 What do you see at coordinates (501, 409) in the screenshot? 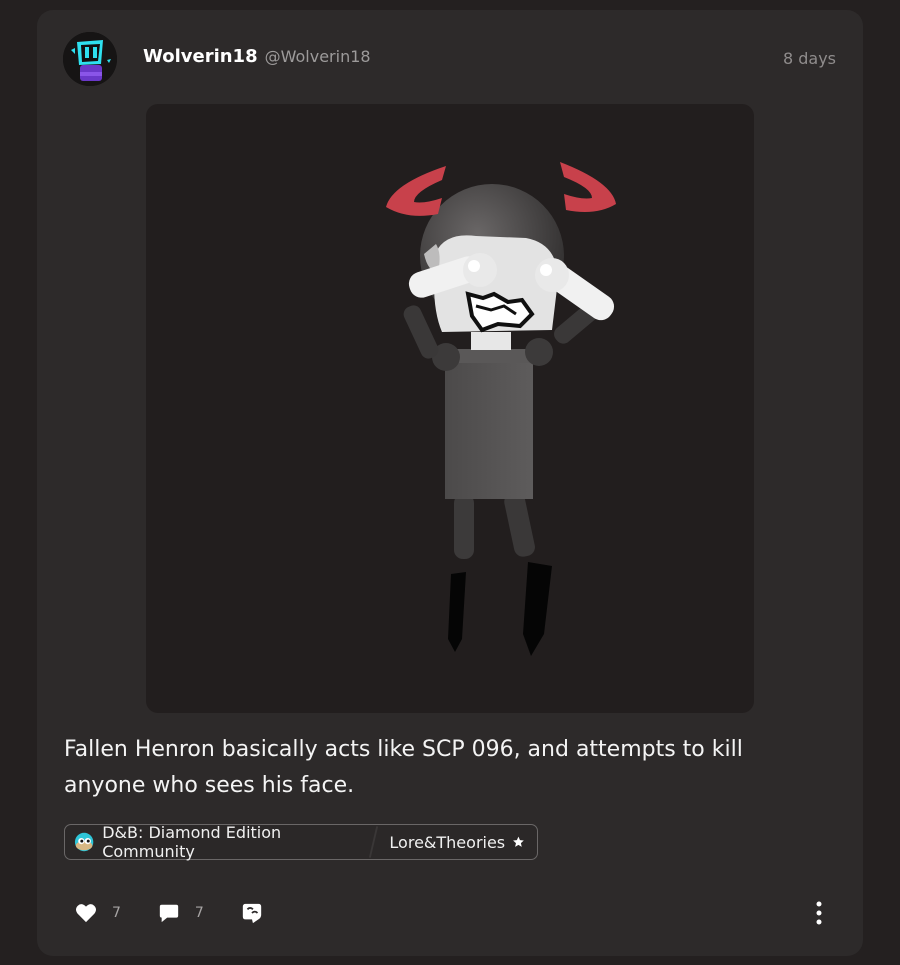
I see `fallen-henron-figure` at bounding box center [501, 409].